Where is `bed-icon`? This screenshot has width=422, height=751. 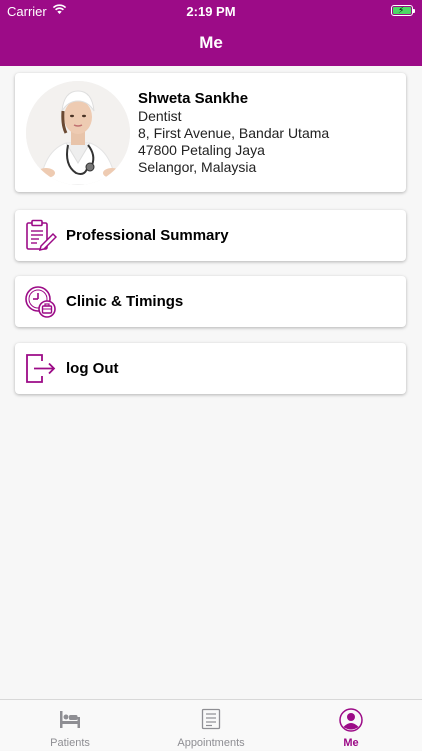 bed-icon is located at coordinates (70, 719).